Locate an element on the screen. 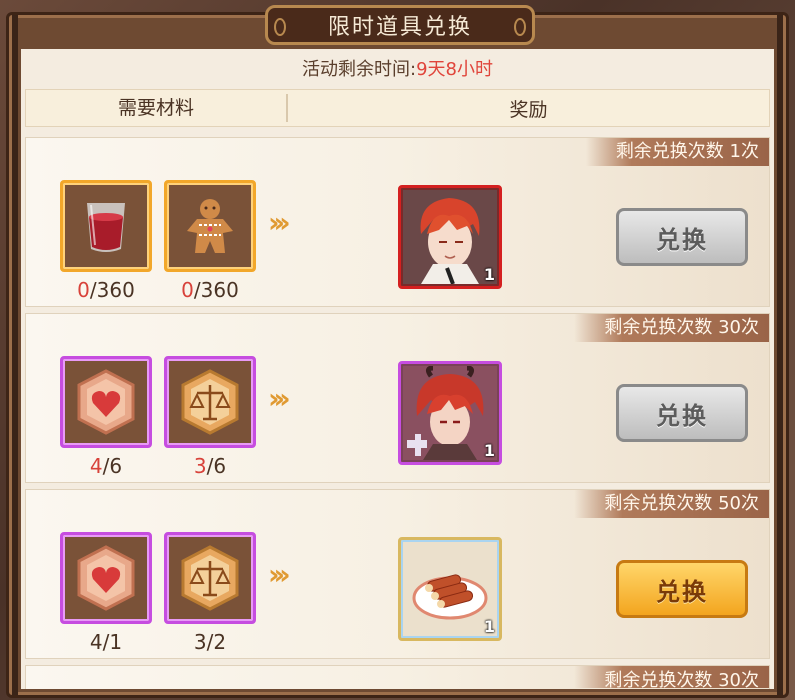 Image resolution: width=795 pixels, height=700 pixels. timer-value: 9天8小时 is located at coordinates (454, 69).